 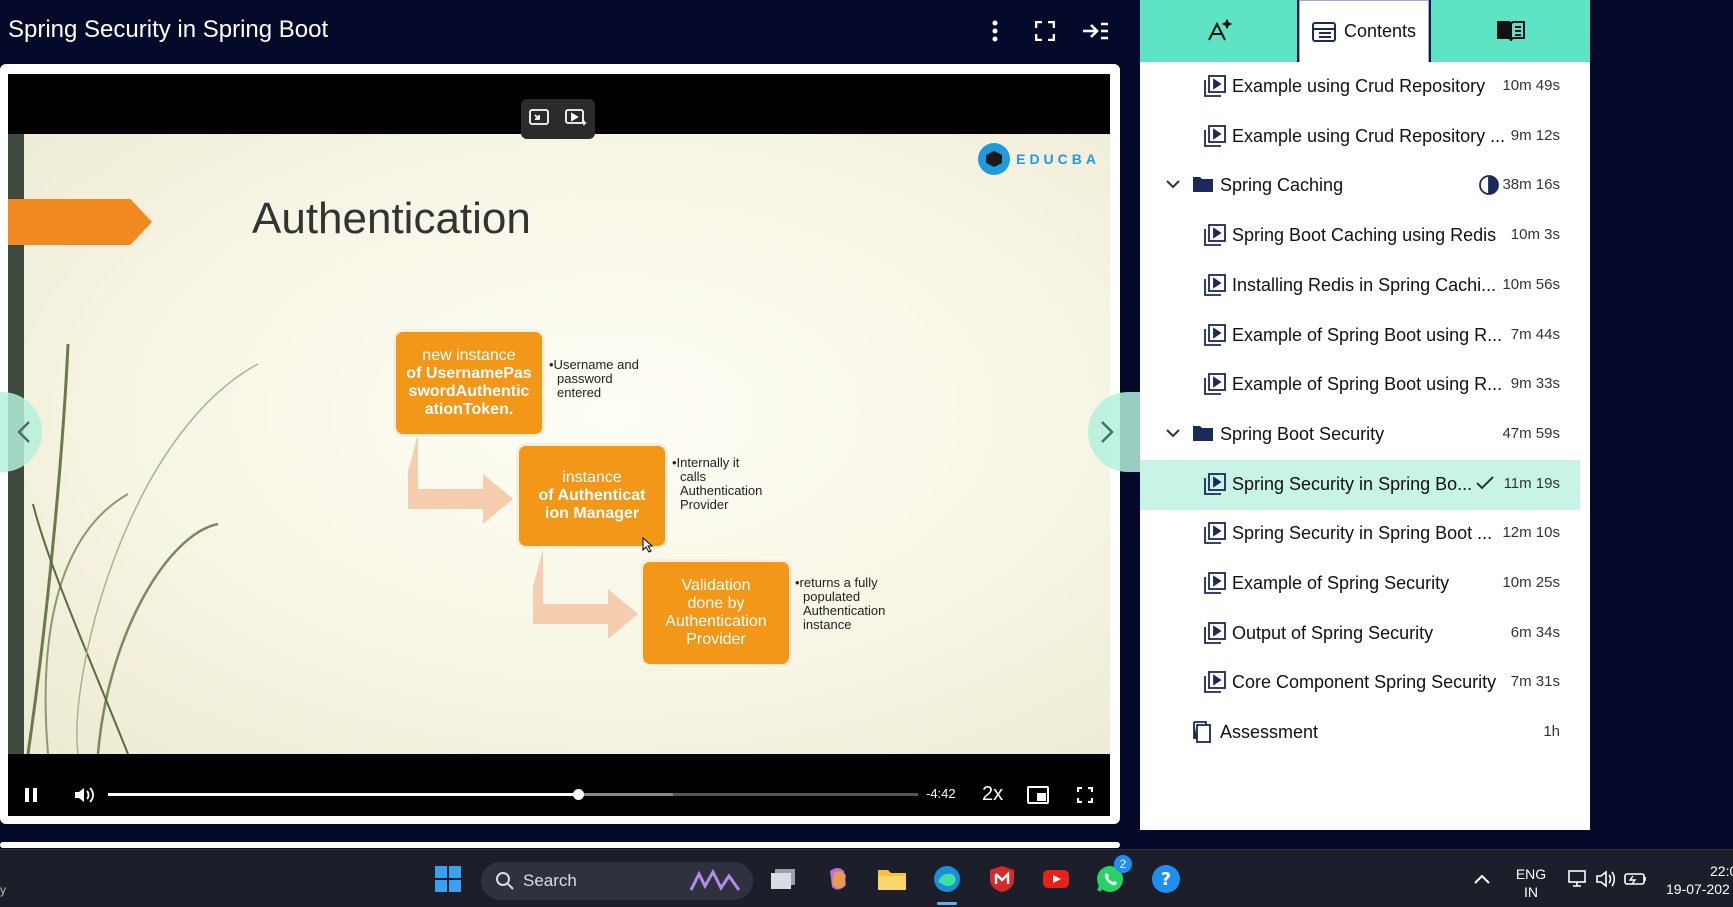 What do you see at coordinates (827, 624) in the screenshot?
I see `note3-l4: instance` at bounding box center [827, 624].